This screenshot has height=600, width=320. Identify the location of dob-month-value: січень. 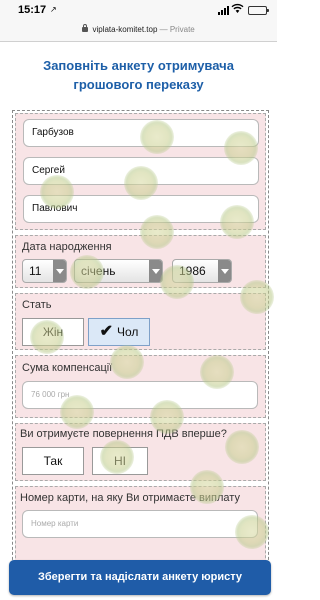
(98, 271).